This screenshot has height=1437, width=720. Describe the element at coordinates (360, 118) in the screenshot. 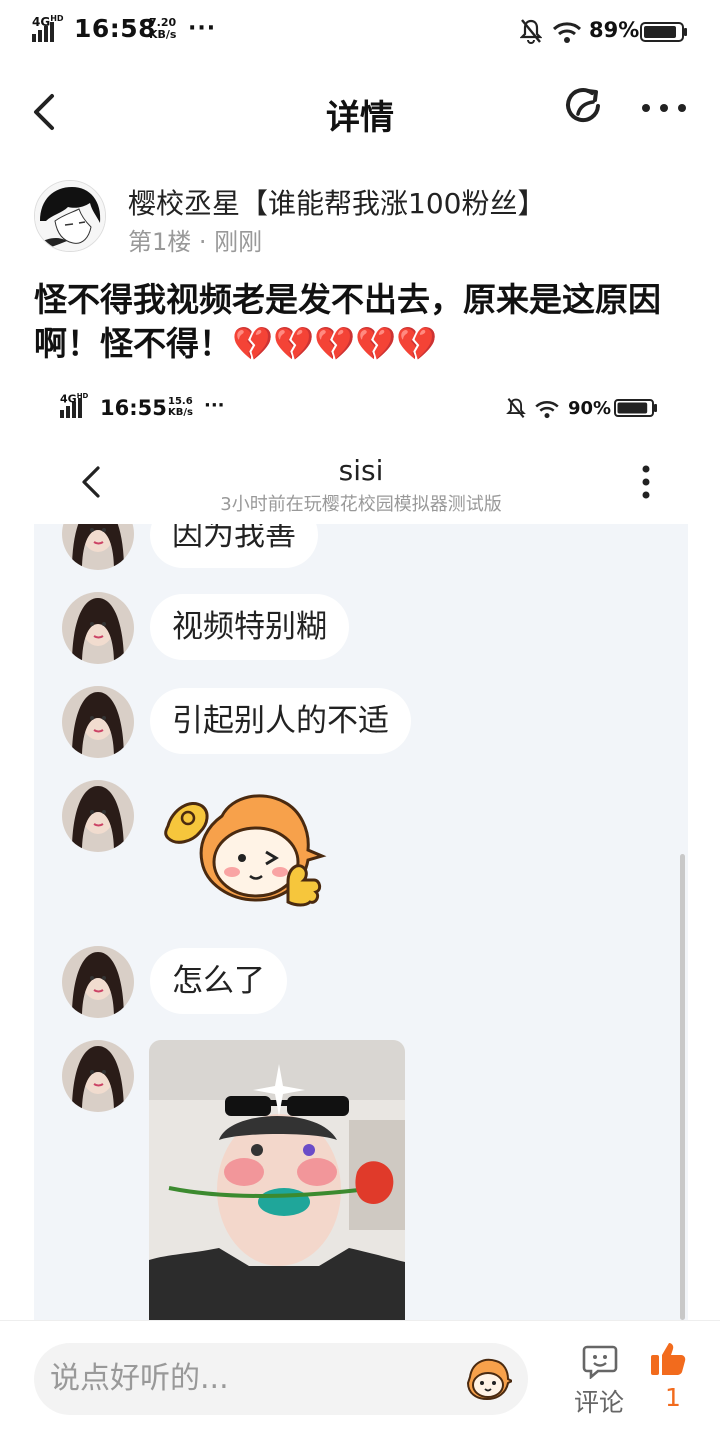

I see `page-title: 详情` at that location.